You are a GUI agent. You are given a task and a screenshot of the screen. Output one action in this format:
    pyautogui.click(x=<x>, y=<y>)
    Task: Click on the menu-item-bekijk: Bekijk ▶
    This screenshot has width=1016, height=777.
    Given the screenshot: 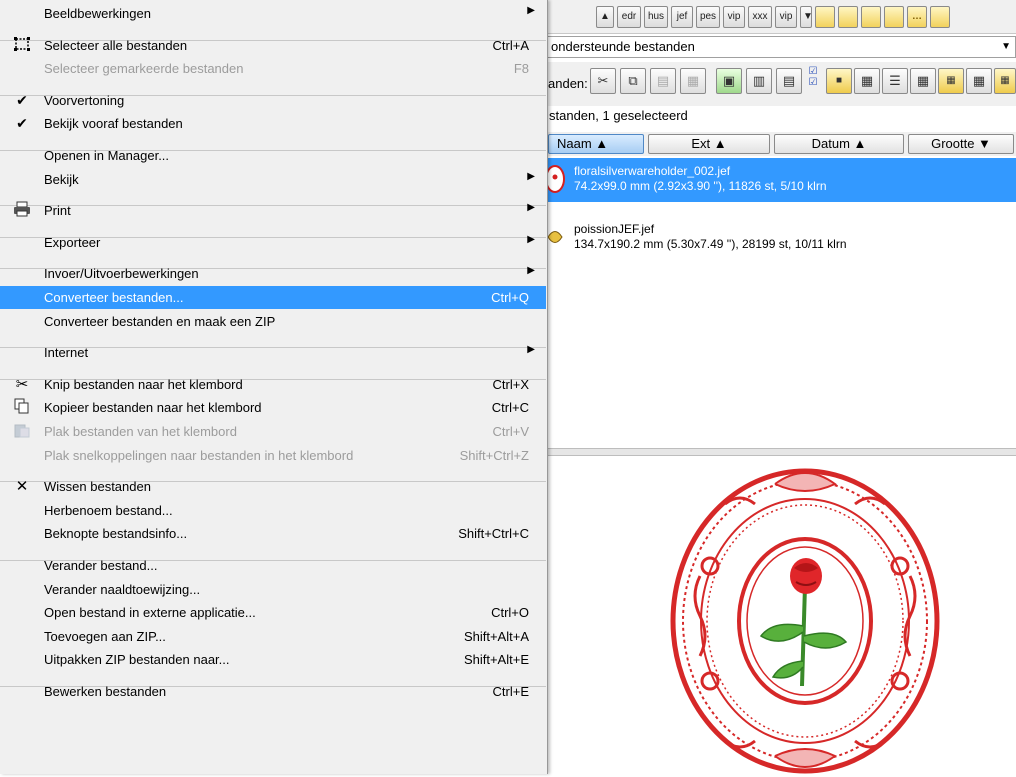 What is the action you would take?
    pyautogui.click(x=273, y=179)
    